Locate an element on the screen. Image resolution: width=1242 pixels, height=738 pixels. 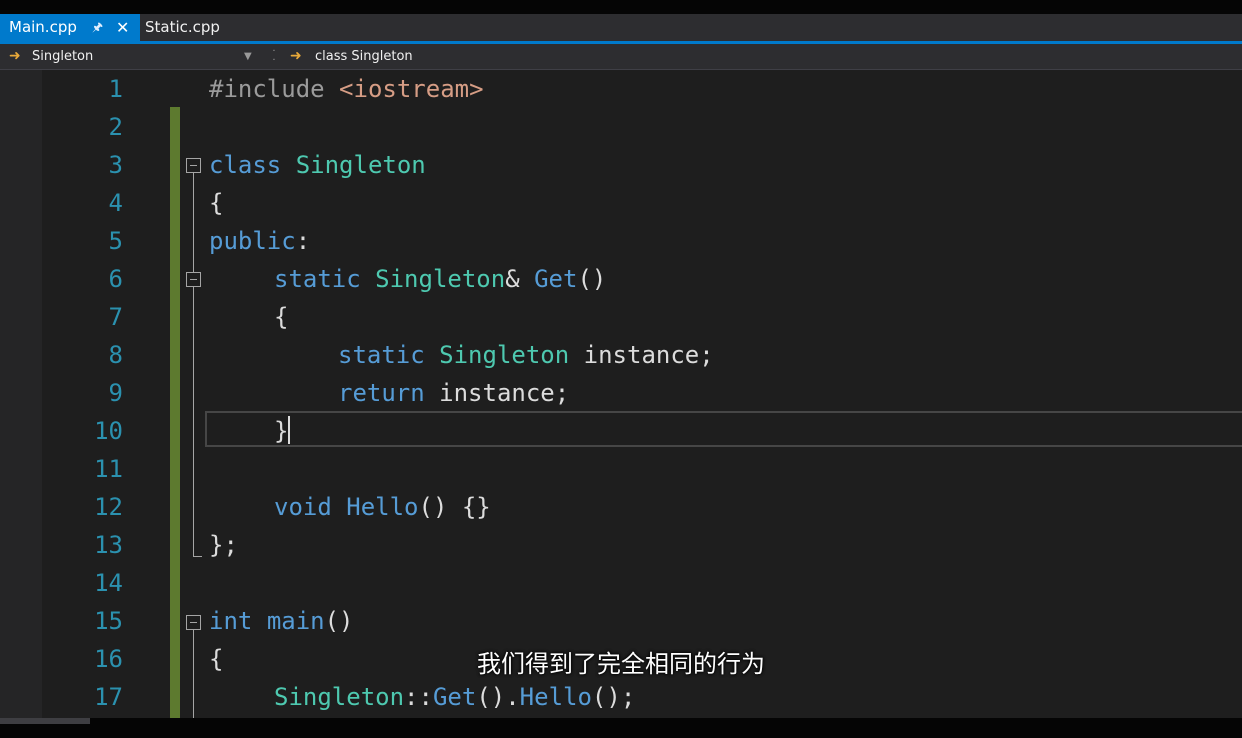
scope-label: Singleton is located at coordinates (63, 56).